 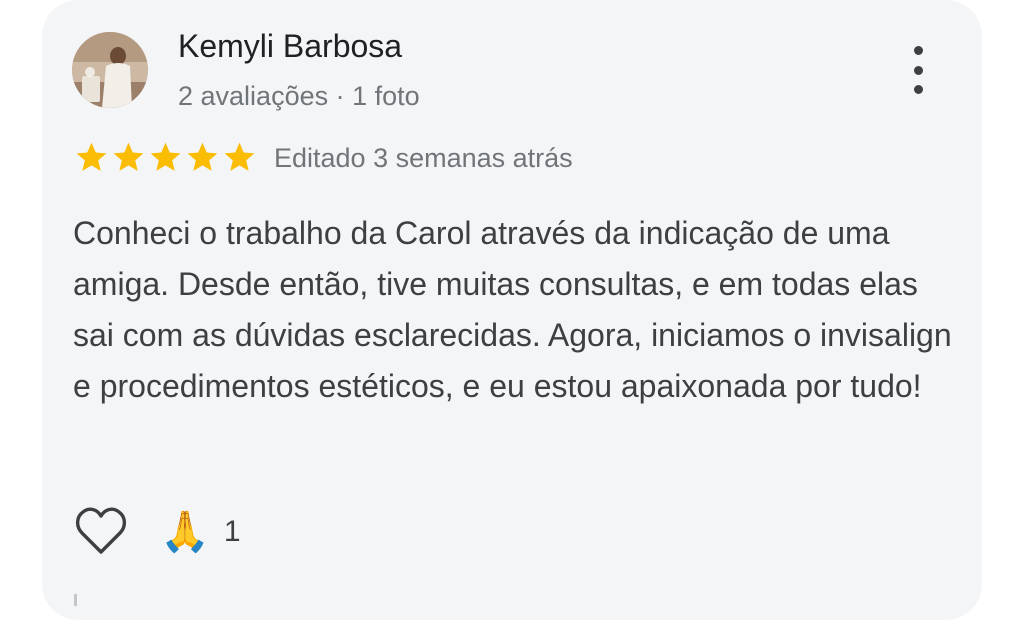 What do you see at coordinates (290, 46) in the screenshot?
I see `author-name: Kemyli Barbosa` at bounding box center [290, 46].